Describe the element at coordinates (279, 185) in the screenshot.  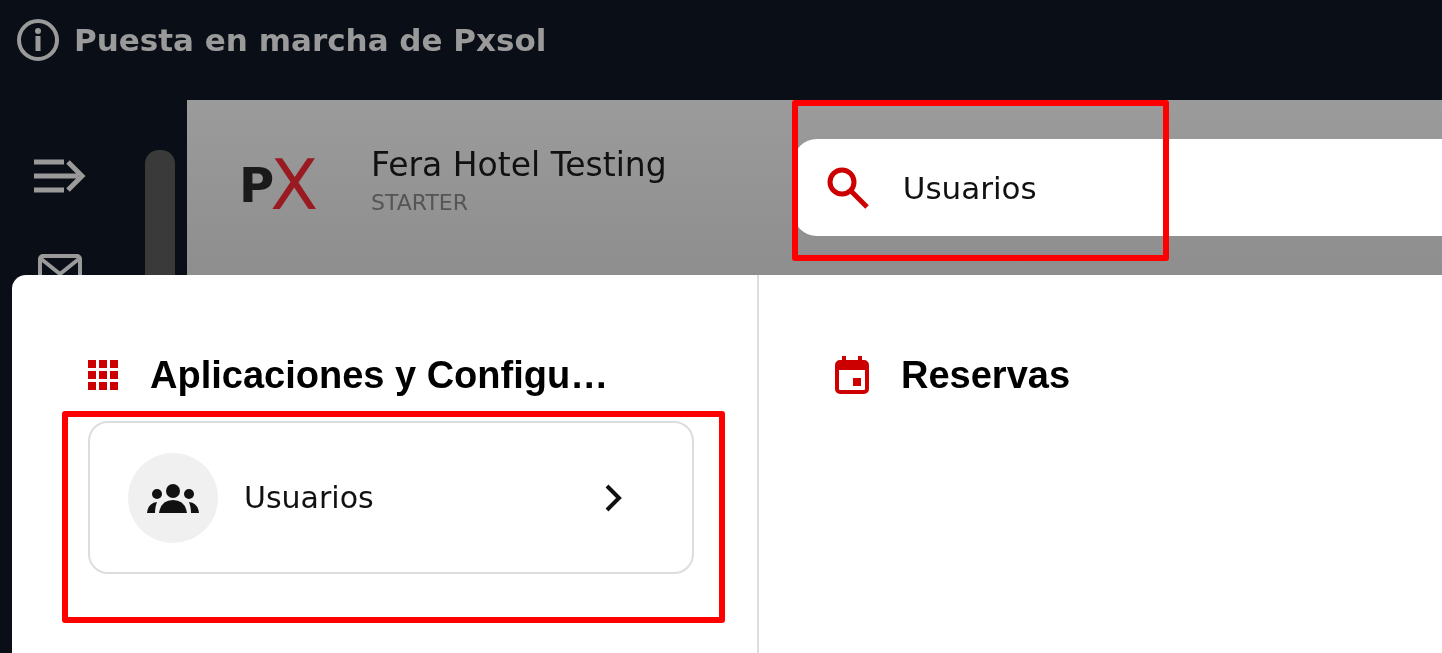
I see `logo: PX` at that location.